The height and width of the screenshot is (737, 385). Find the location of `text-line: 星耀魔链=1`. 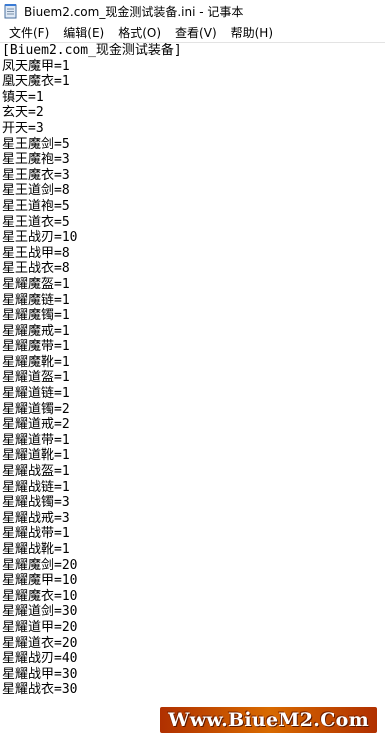

text-line: 星耀魔链=1 is located at coordinates (36, 300).